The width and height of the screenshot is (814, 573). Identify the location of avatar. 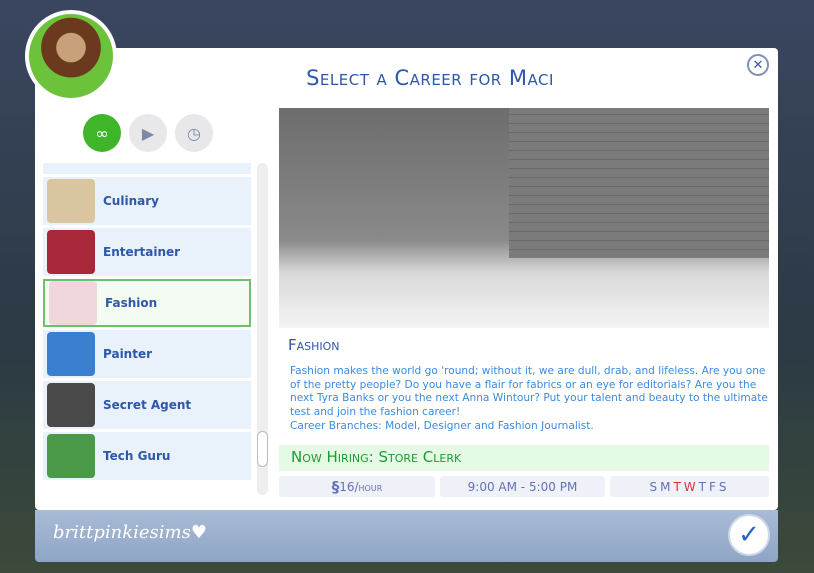
(71, 56).